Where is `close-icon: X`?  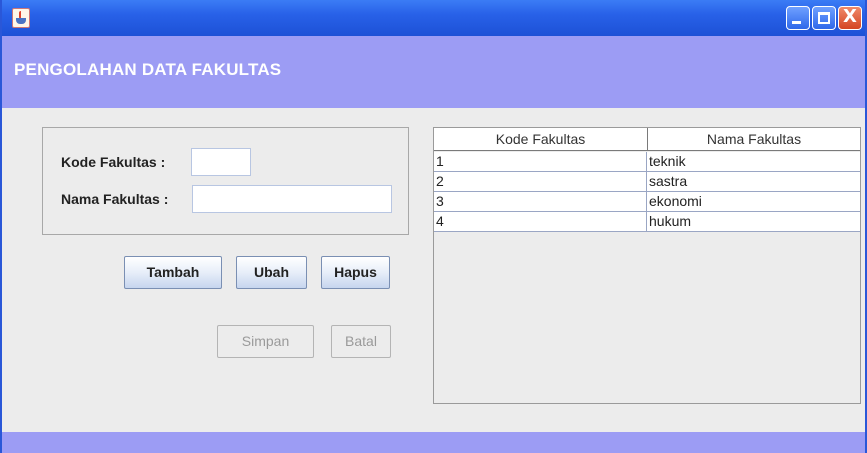
close-icon: X is located at coordinates (850, 16).